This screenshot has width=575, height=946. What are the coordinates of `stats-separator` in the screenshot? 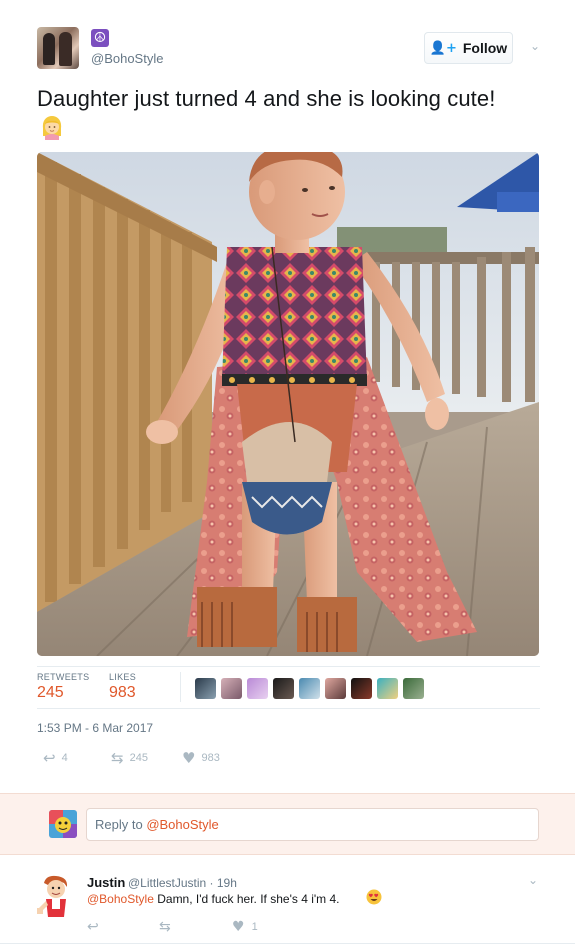 It's located at (180, 687).